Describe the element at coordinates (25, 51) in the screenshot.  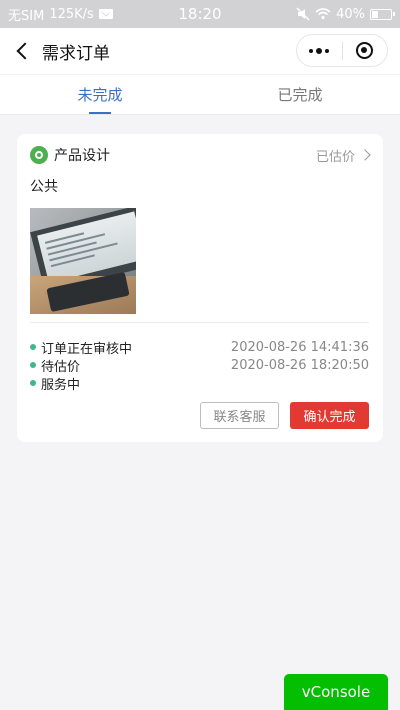
I see `chevron-left-icon` at that location.